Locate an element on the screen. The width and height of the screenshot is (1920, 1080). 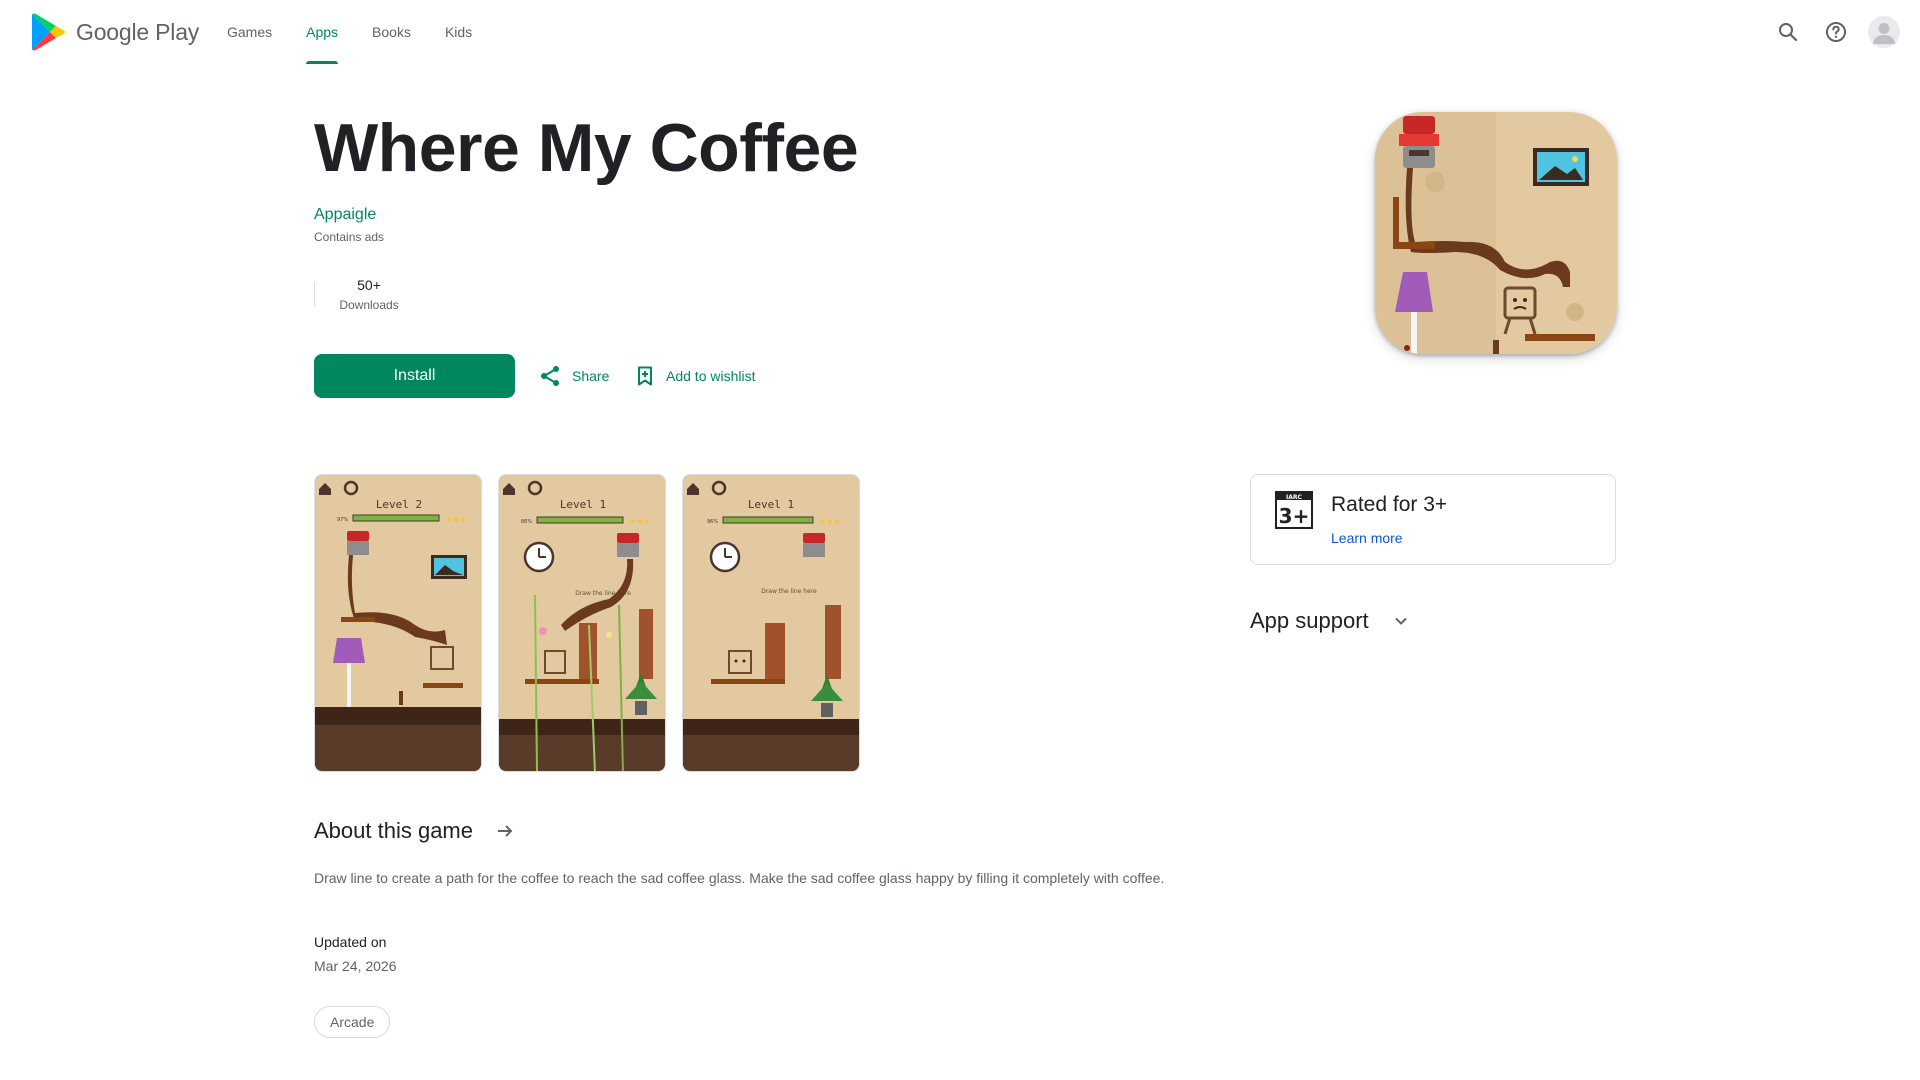
chevron-down-icon is located at coordinates (1400, 621).